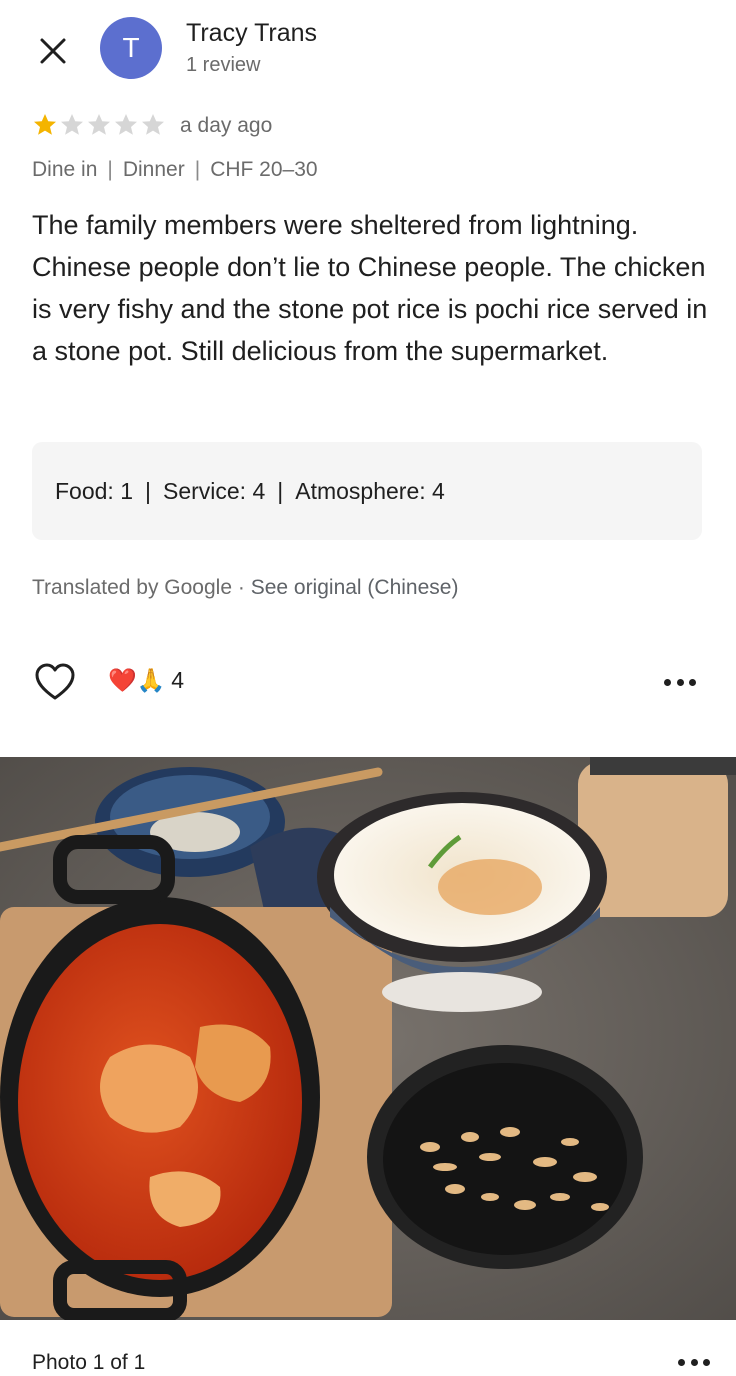 The image size is (736, 1376). I want to click on food-rating: Food: 1, so click(94, 490).